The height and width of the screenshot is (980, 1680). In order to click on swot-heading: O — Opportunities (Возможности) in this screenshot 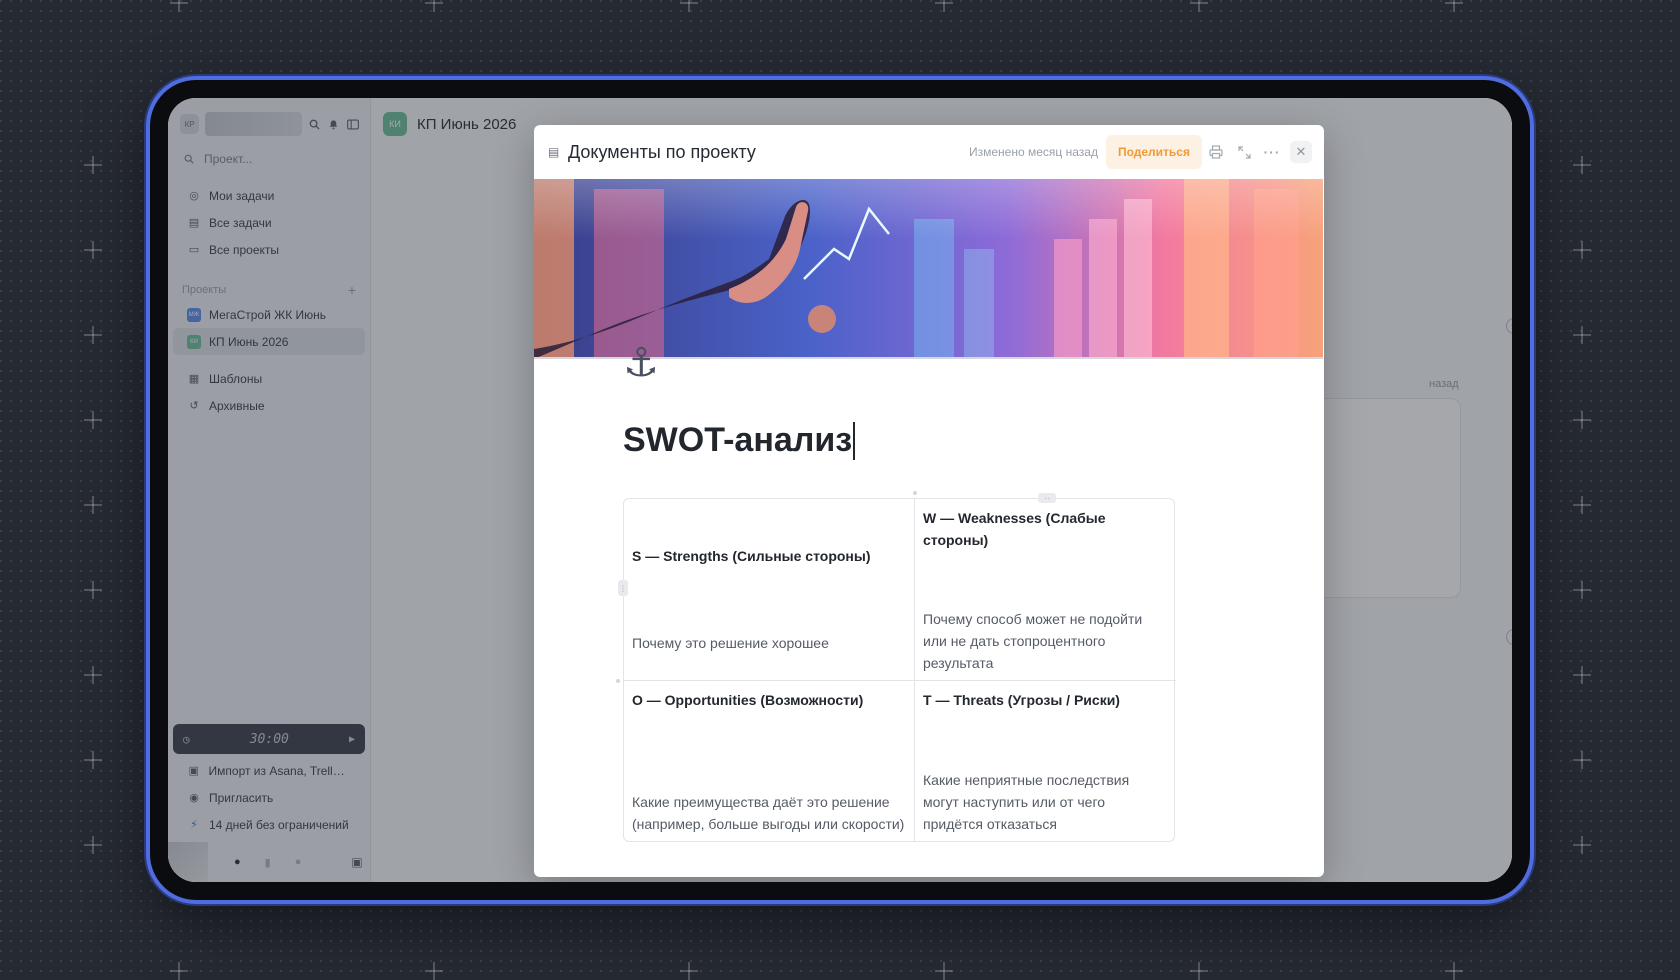, I will do `click(748, 700)`.